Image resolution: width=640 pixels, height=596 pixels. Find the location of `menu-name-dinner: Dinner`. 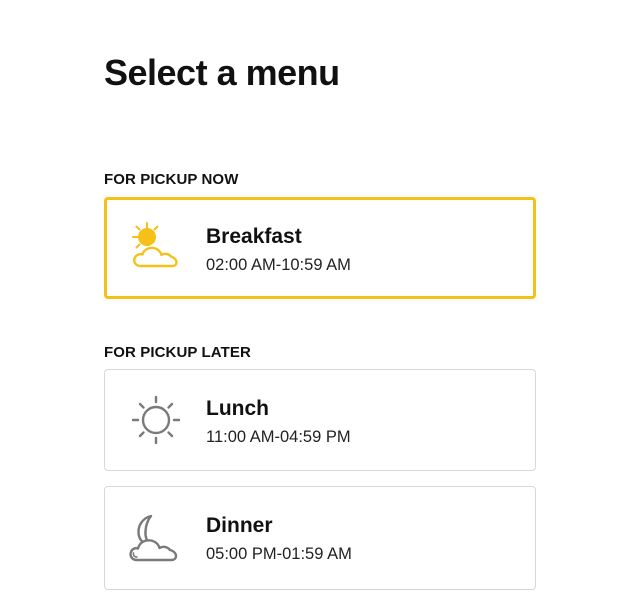

menu-name-dinner: Dinner is located at coordinates (239, 525).